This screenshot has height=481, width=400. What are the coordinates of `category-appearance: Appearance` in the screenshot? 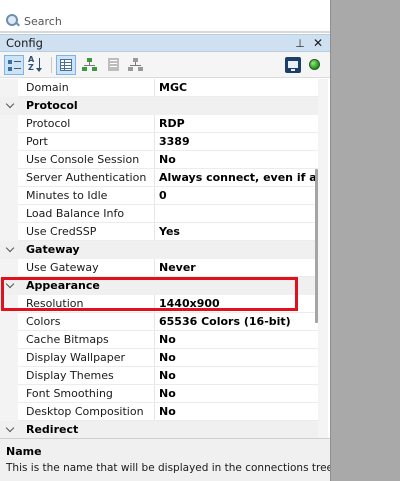 It's located at (159, 286).